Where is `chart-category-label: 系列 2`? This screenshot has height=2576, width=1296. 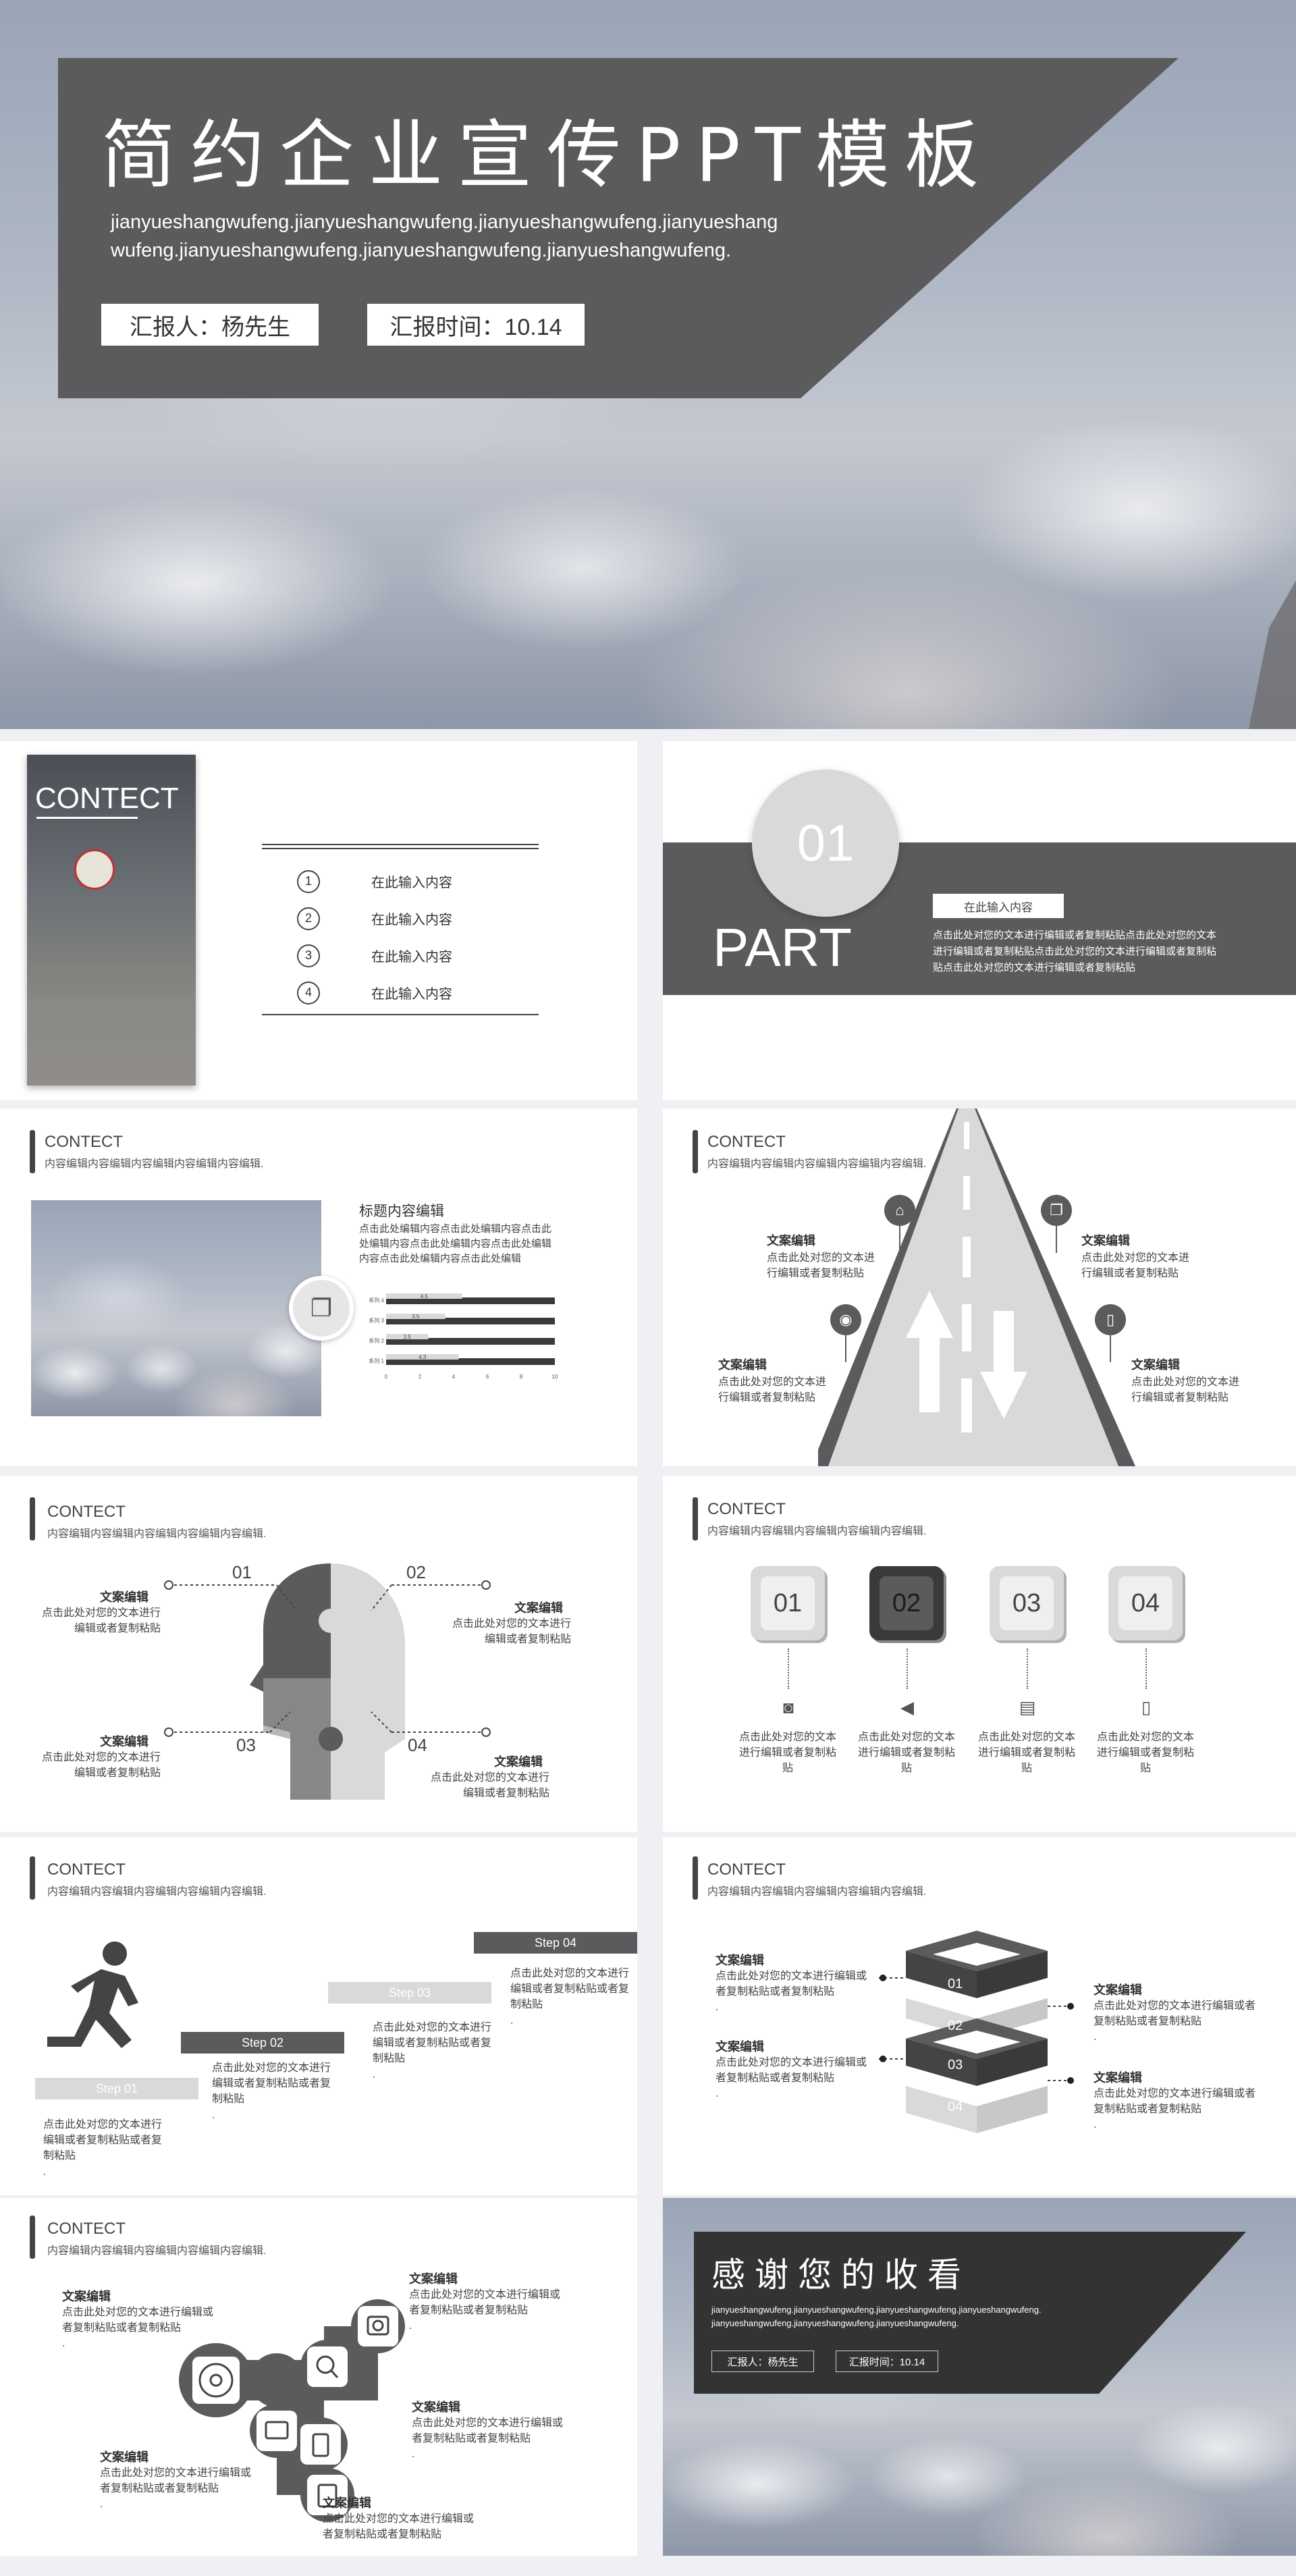 chart-category-label: 系列 2 is located at coordinates (376, 1341).